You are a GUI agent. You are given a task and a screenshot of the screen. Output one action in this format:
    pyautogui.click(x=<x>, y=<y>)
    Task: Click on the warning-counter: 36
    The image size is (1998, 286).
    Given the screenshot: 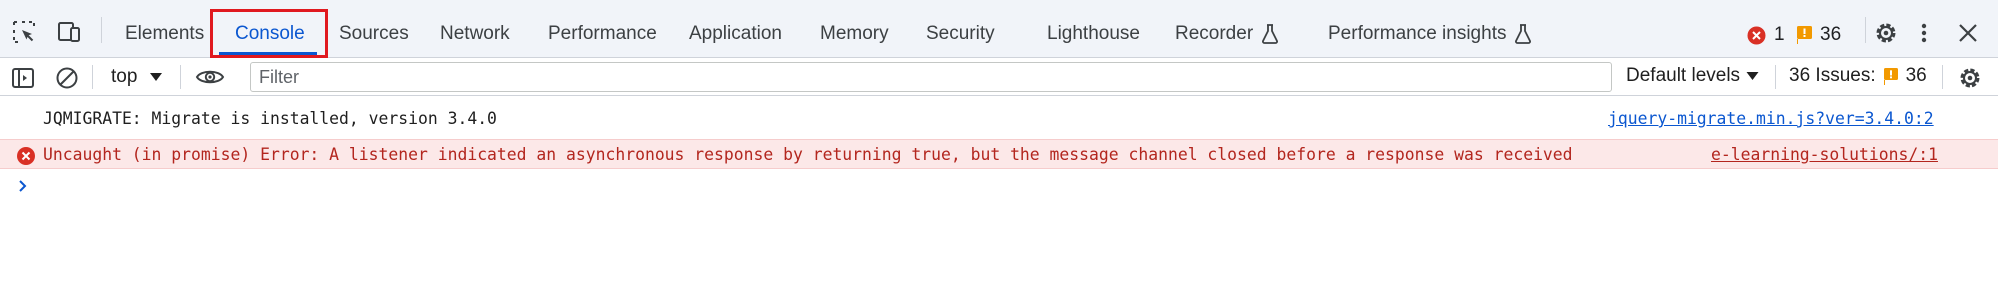 What is the action you would take?
    pyautogui.click(x=1819, y=35)
    